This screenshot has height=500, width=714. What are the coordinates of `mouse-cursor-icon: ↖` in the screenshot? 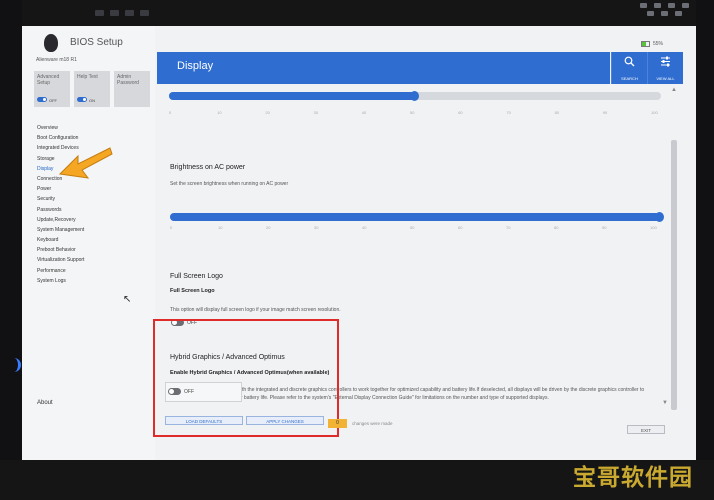 It's located at (127, 299).